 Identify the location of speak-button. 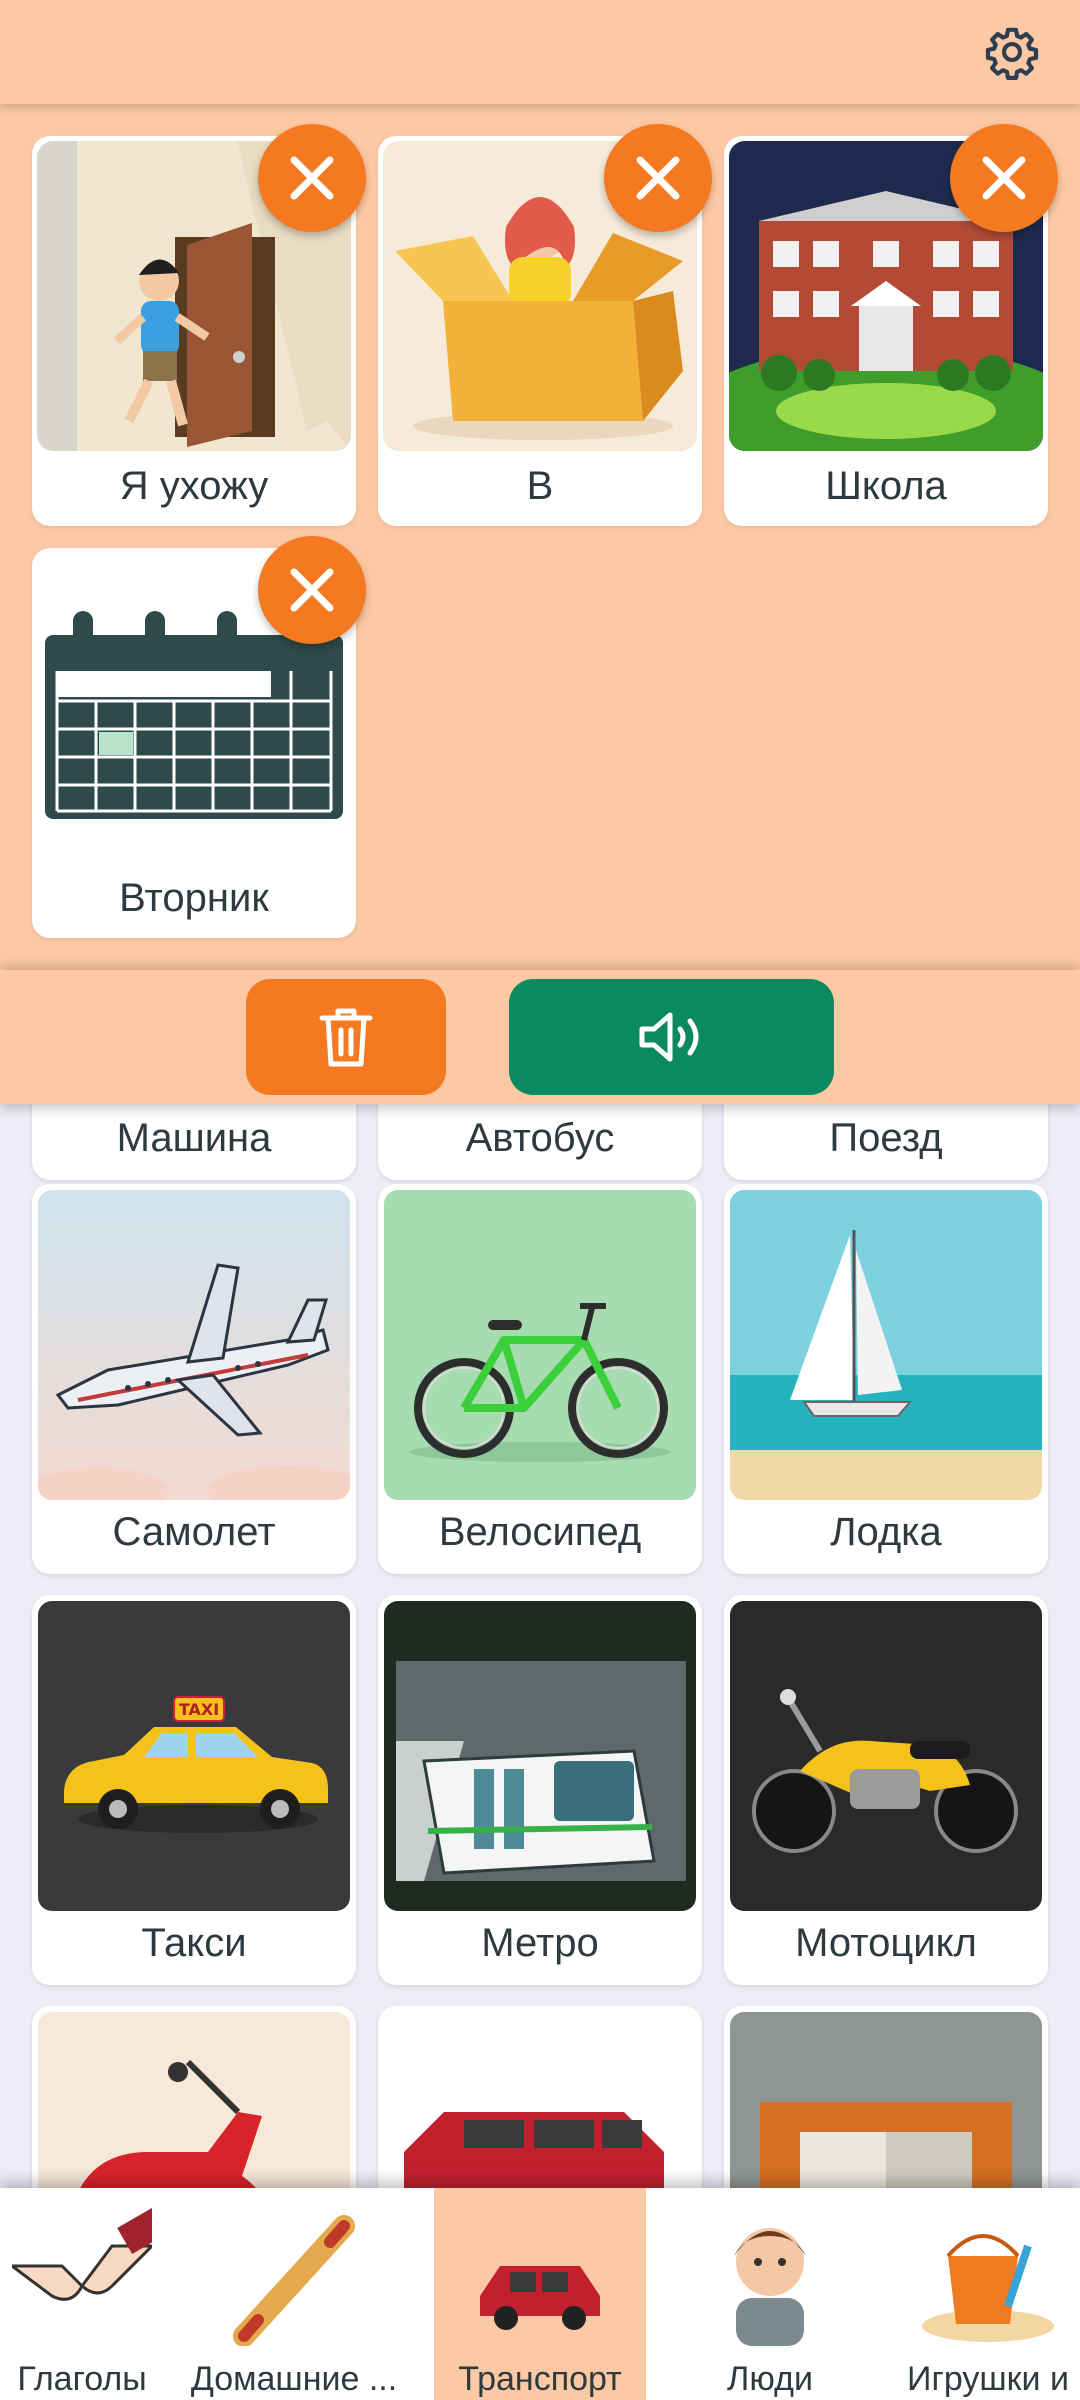
(671, 1037).